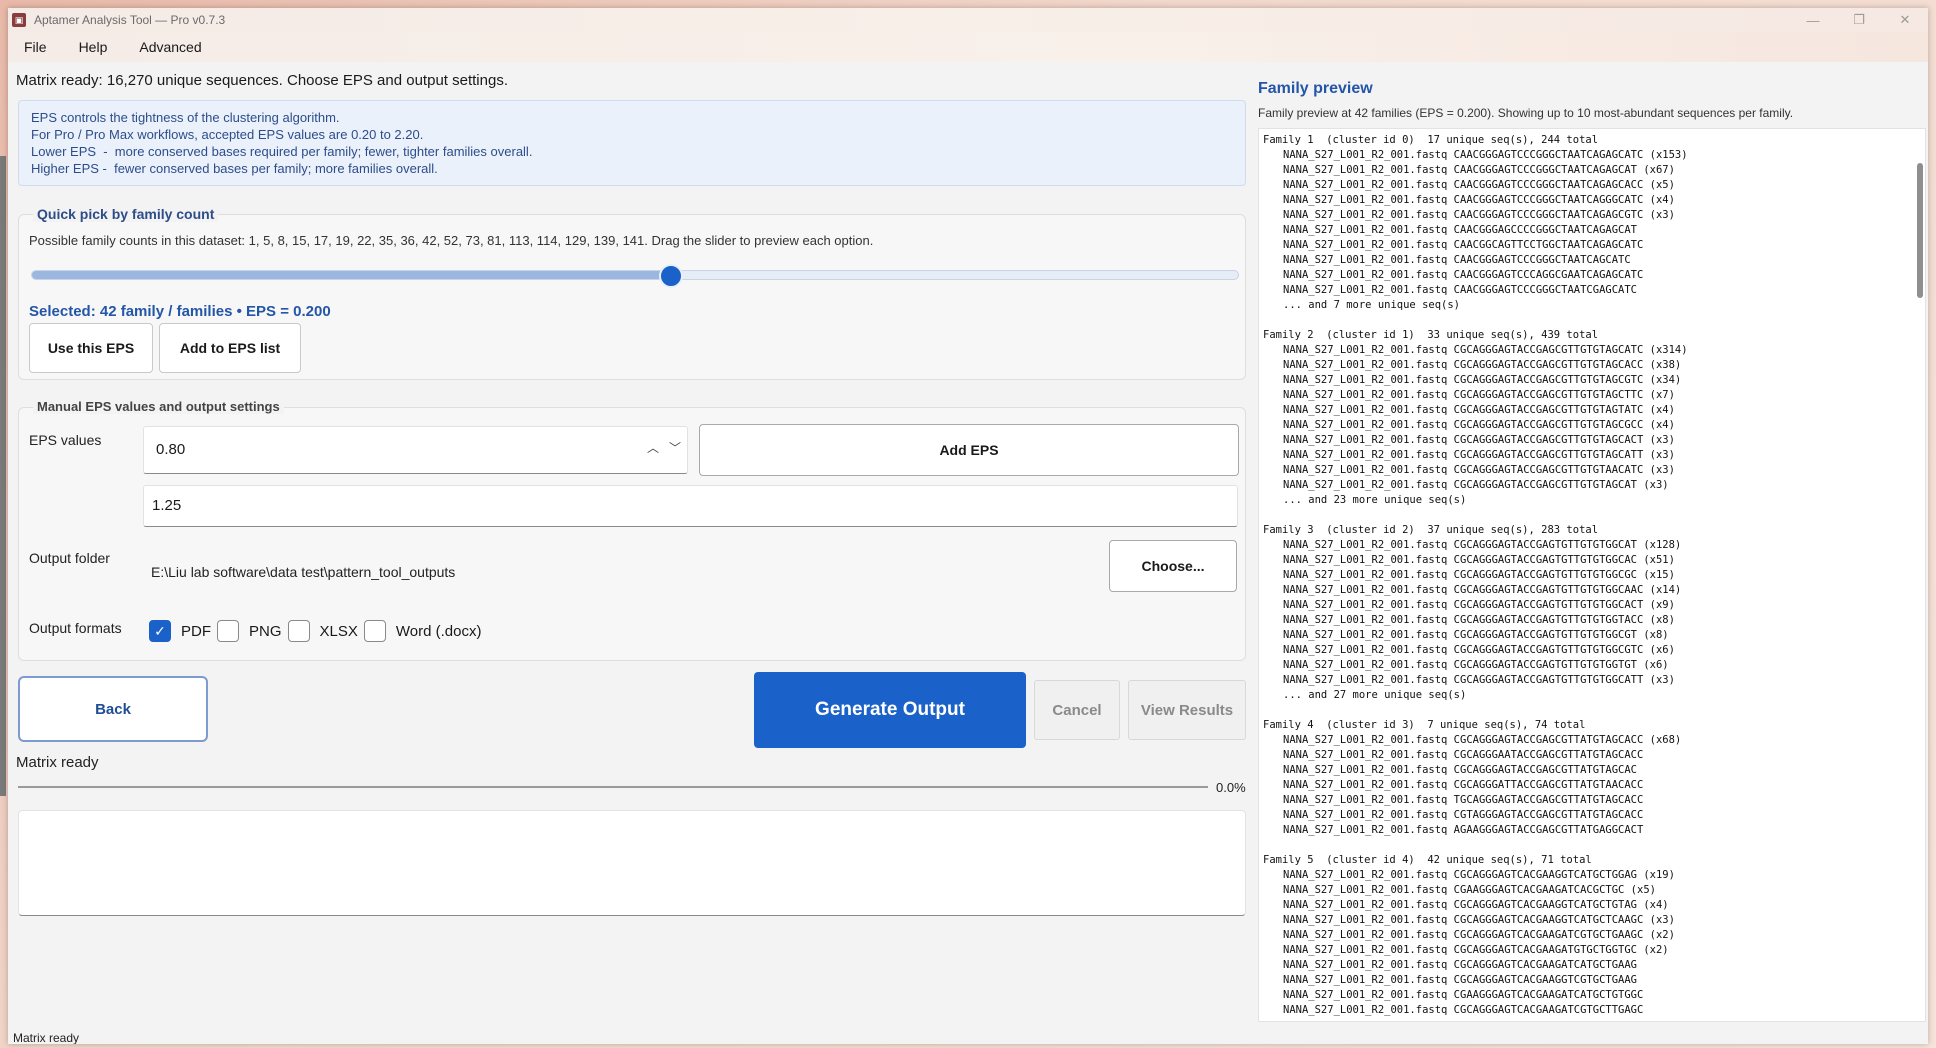 This screenshot has width=1936, height=1048. Describe the element at coordinates (91, 348) in the screenshot. I see `use-this-eps-button: Use this EPS` at that location.